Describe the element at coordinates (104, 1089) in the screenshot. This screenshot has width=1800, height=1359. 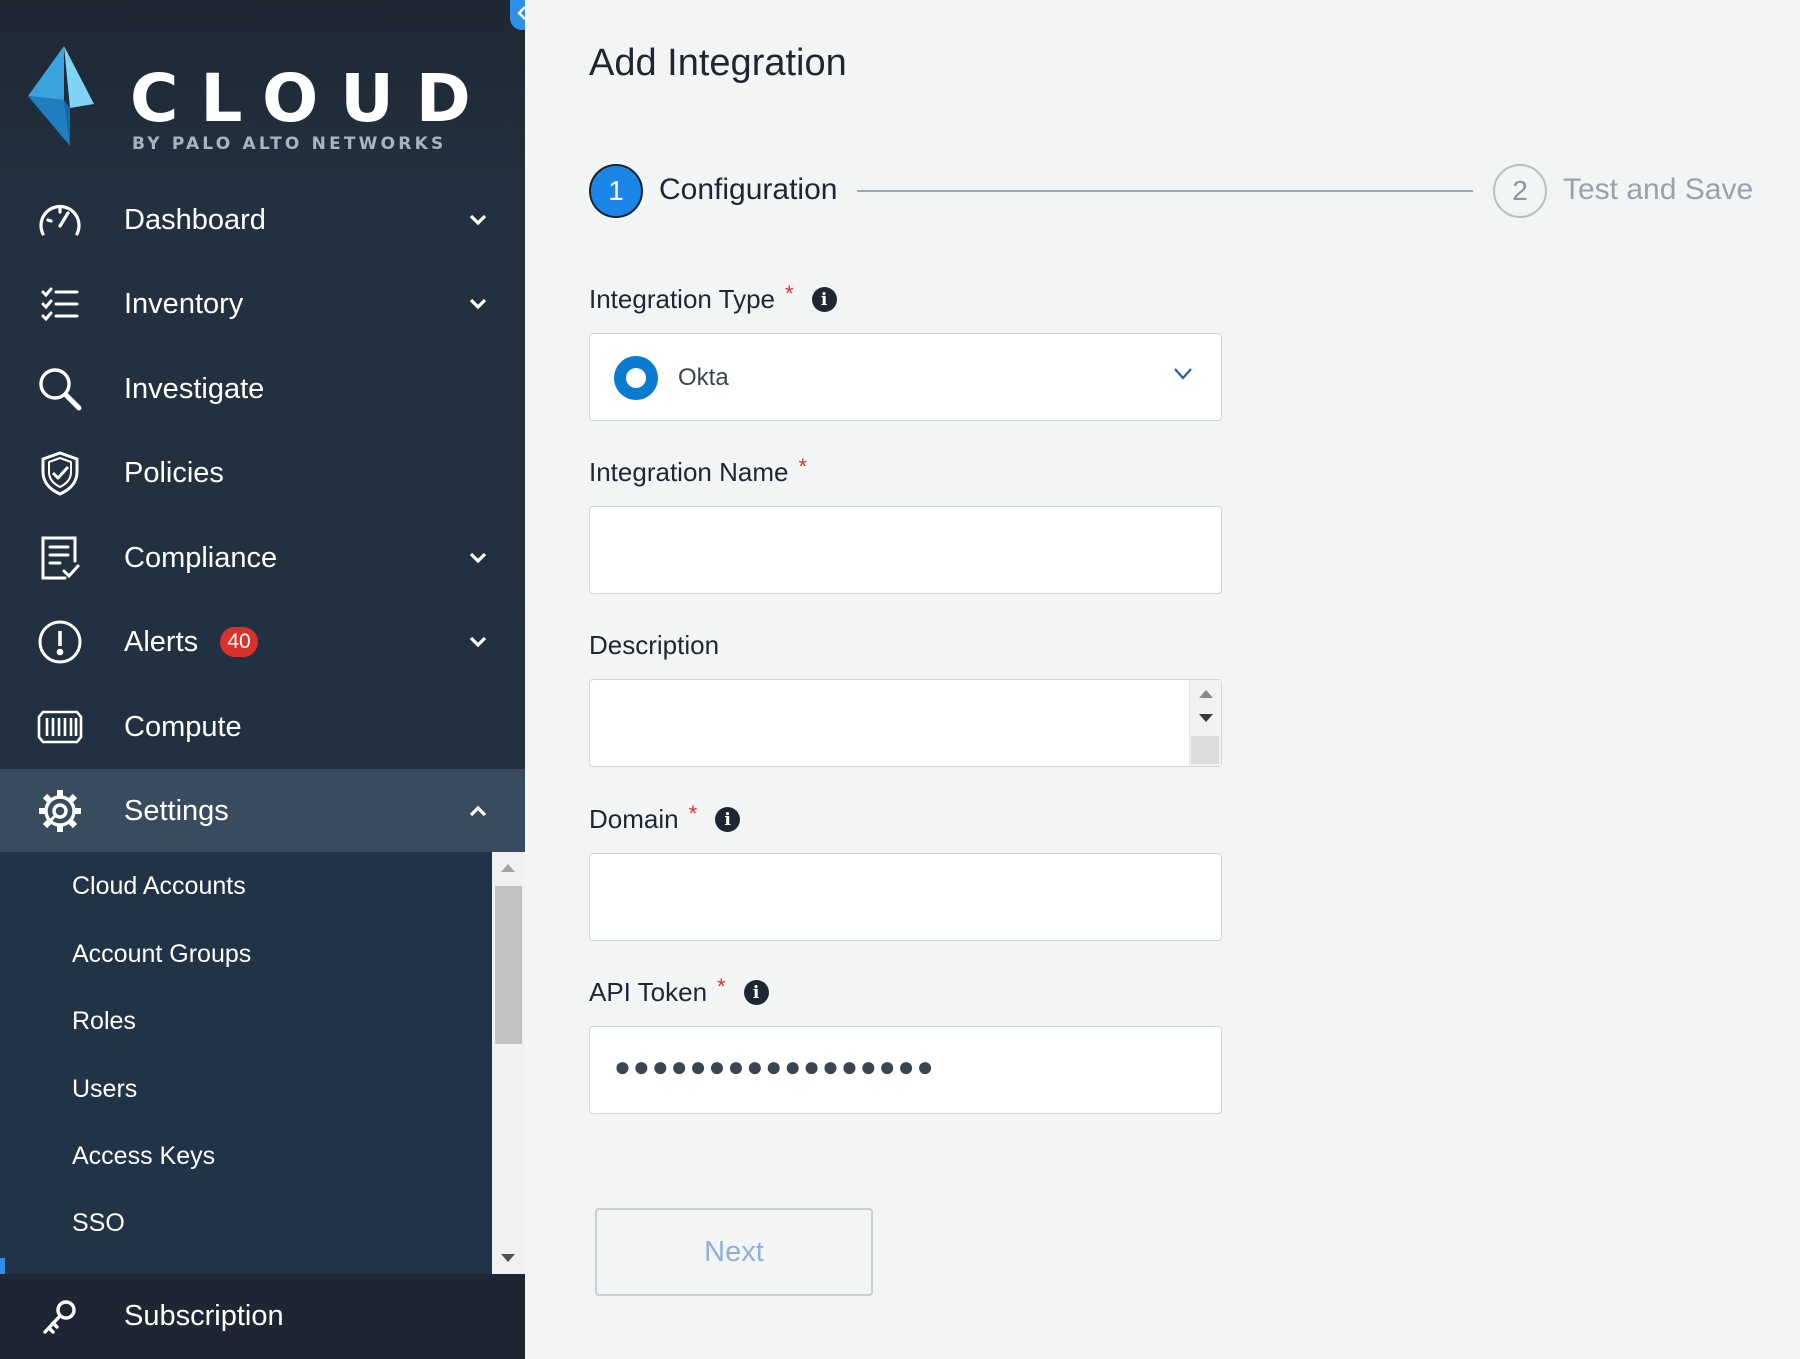
I see `submenu-item-users: Users` at that location.